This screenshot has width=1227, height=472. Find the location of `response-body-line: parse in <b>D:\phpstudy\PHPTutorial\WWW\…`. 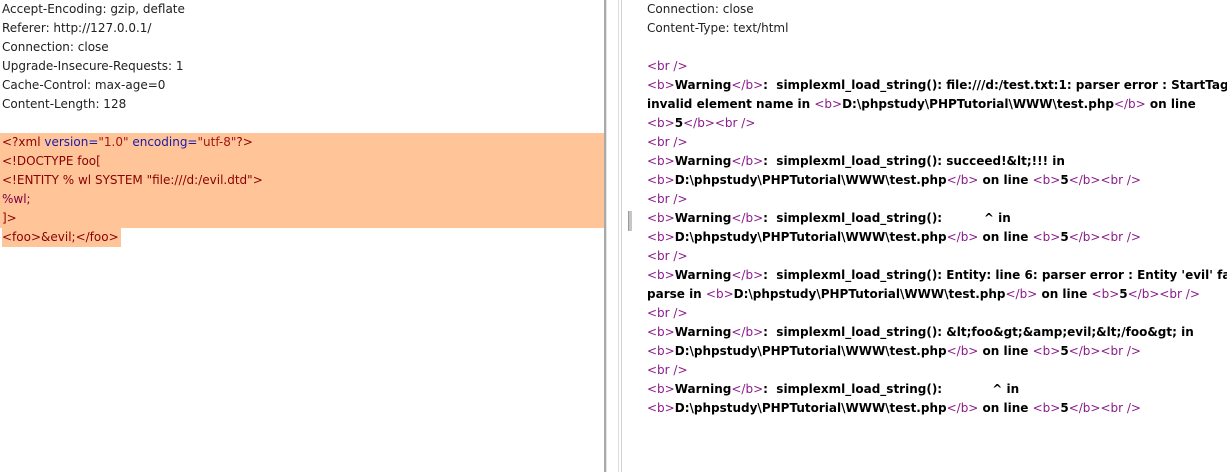

response-body-line: parse in <b>D:\phpstudy\PHPTutorial\WWW\… is located at coordinates (930, 294).